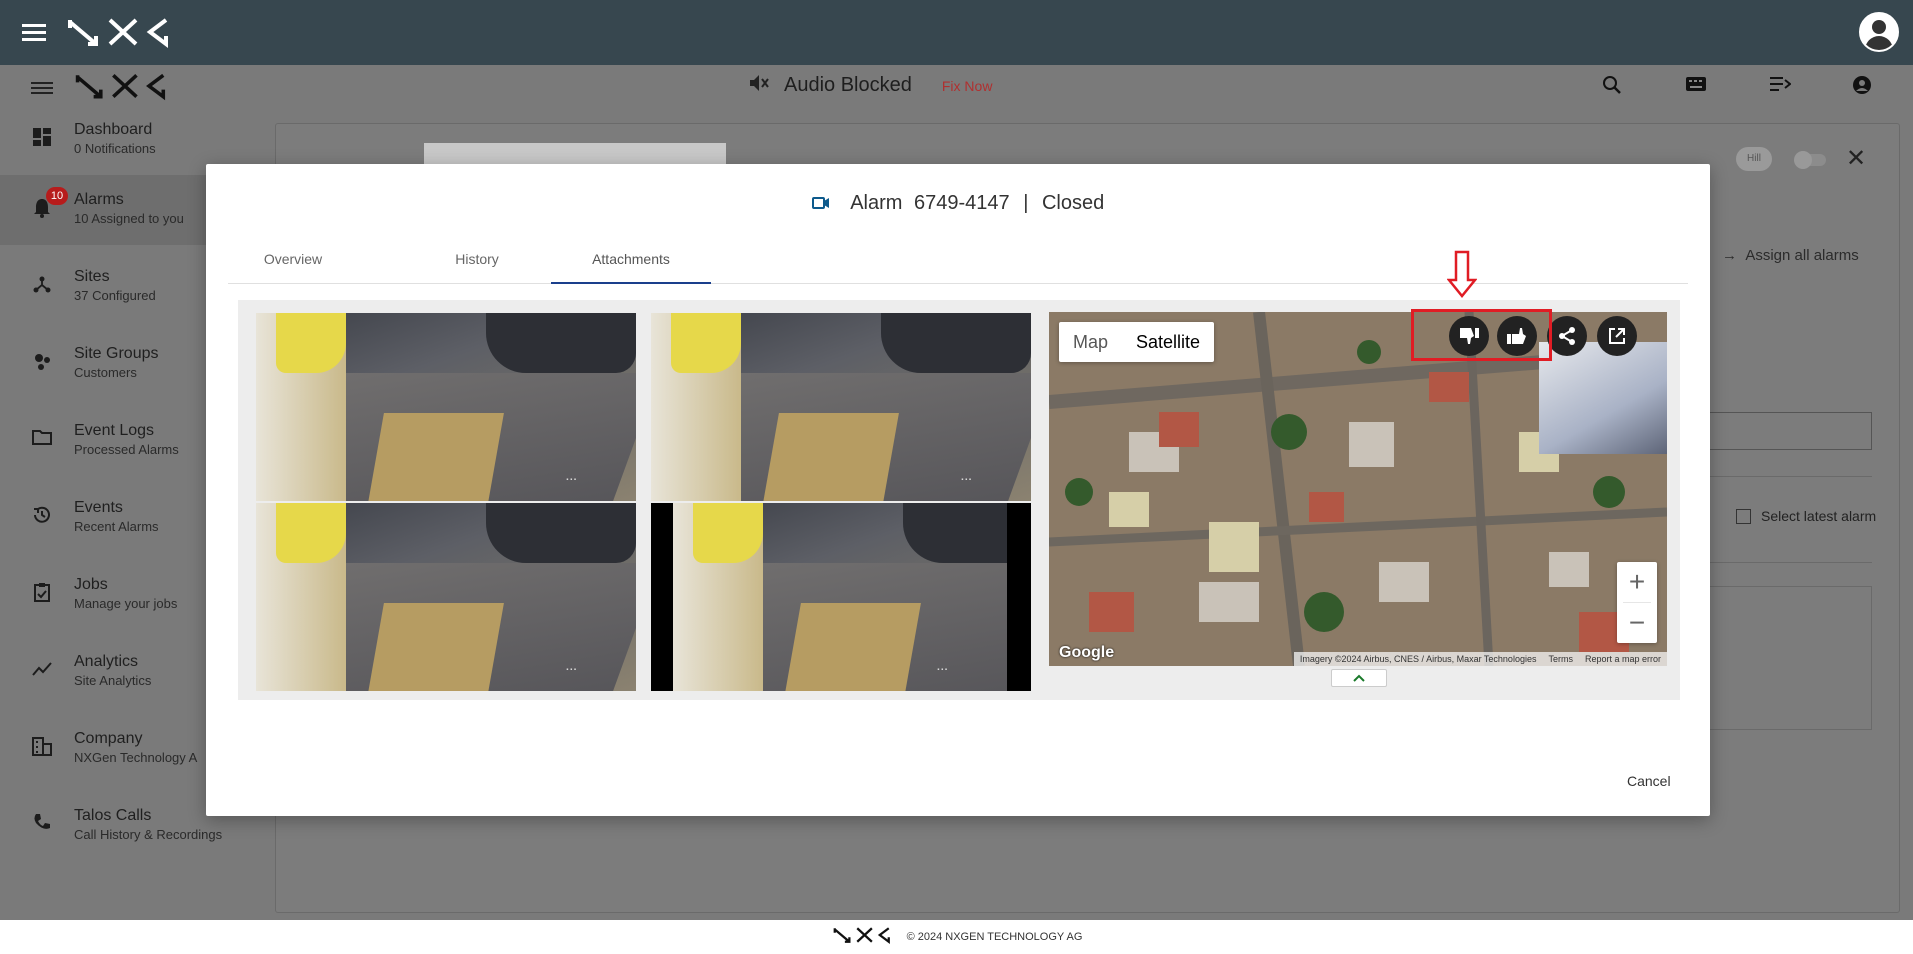 This screenshot has width=1913, height=954. What do you see at coordinates (1567, 336) in the screenshot?
I see `share-icon` at bounding box center [1567, 336].